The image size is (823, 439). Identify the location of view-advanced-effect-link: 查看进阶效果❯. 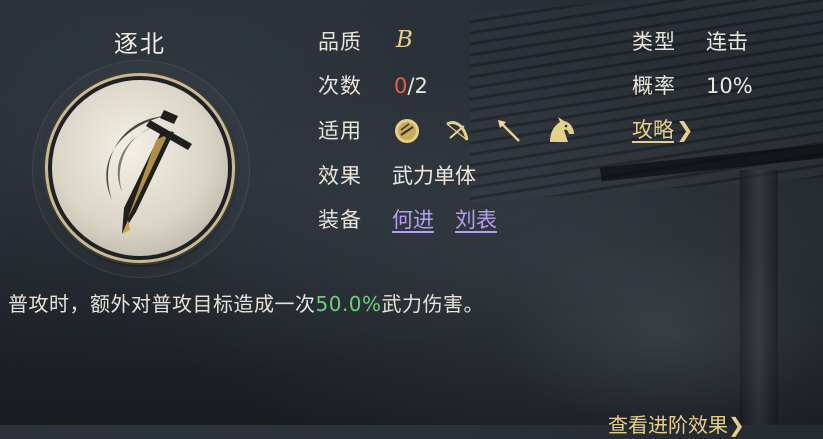
(676, 425).